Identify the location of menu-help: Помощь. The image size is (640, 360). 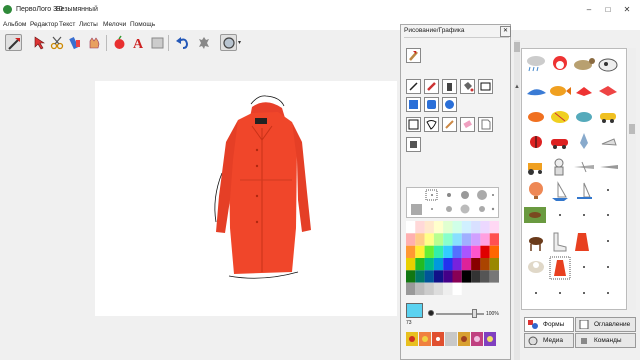
(142, 24).